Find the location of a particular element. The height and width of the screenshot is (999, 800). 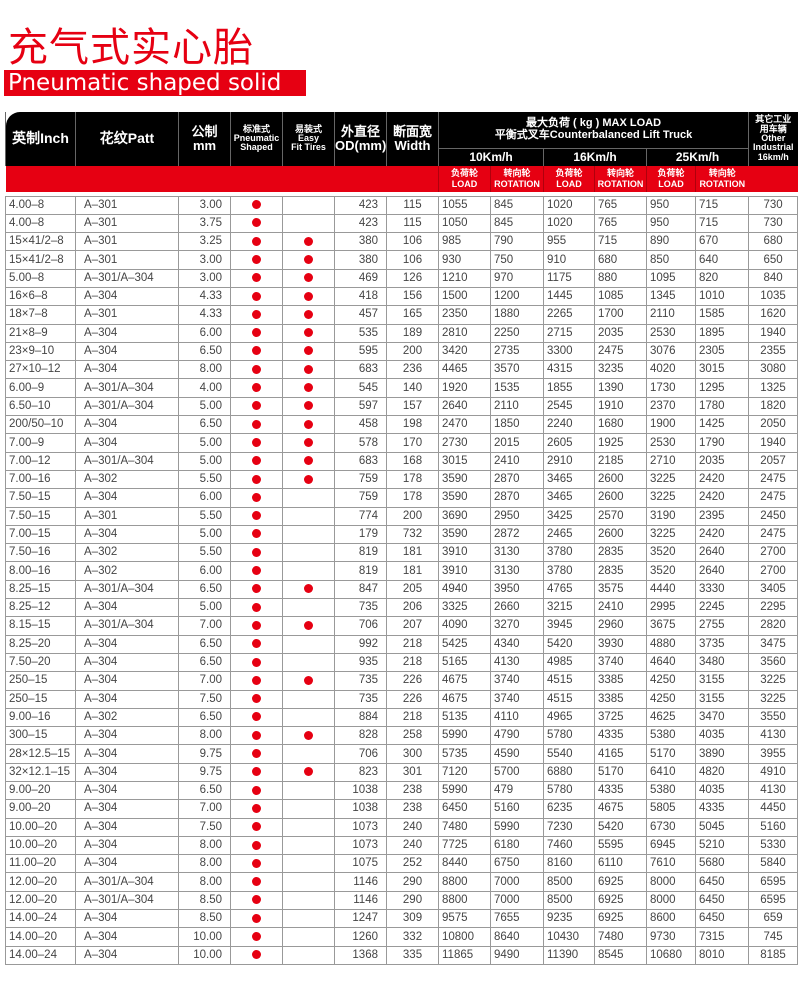

cell-load-10: 985 is located at coordinates (464, 242).